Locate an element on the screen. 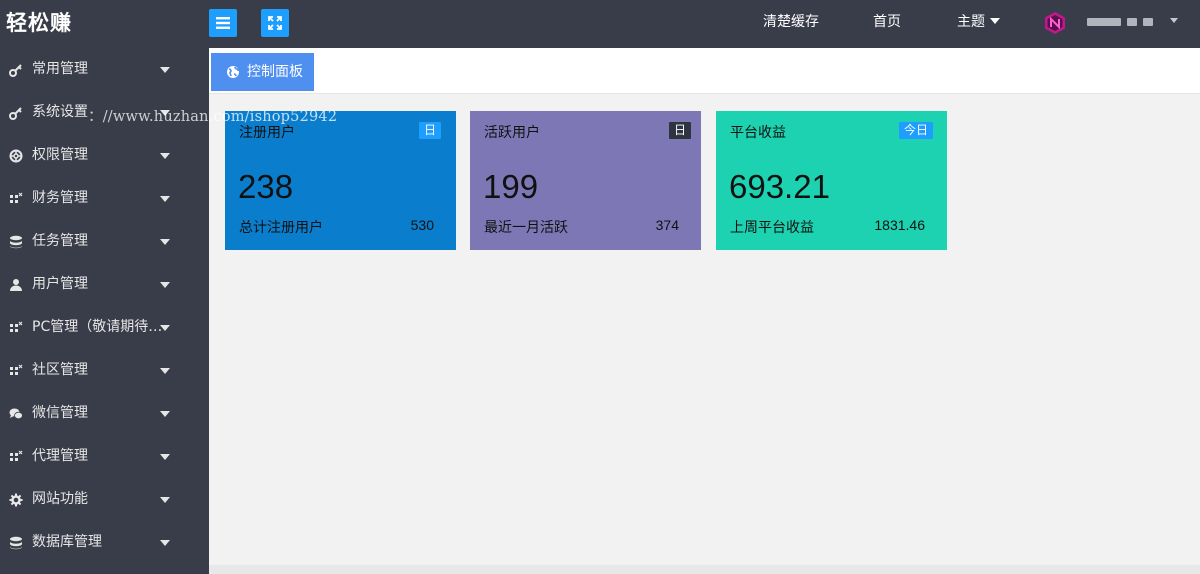 The image size is (1200, 574). watermark-text: ：//www.huzhan.com/ishop52942 is located at coordinates (213, 117).